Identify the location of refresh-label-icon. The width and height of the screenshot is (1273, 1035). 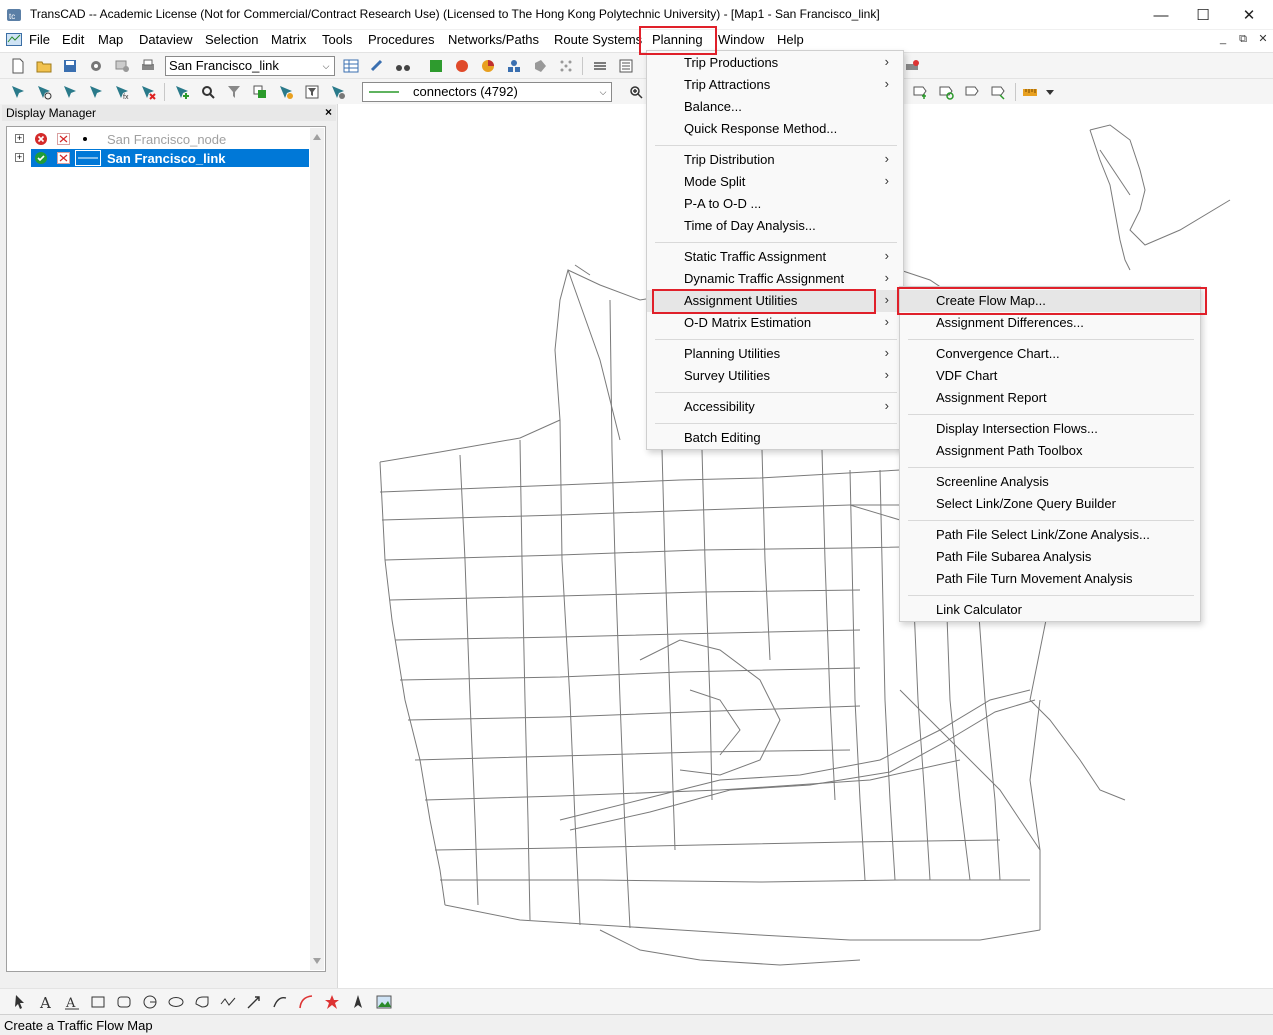
(946, 92).